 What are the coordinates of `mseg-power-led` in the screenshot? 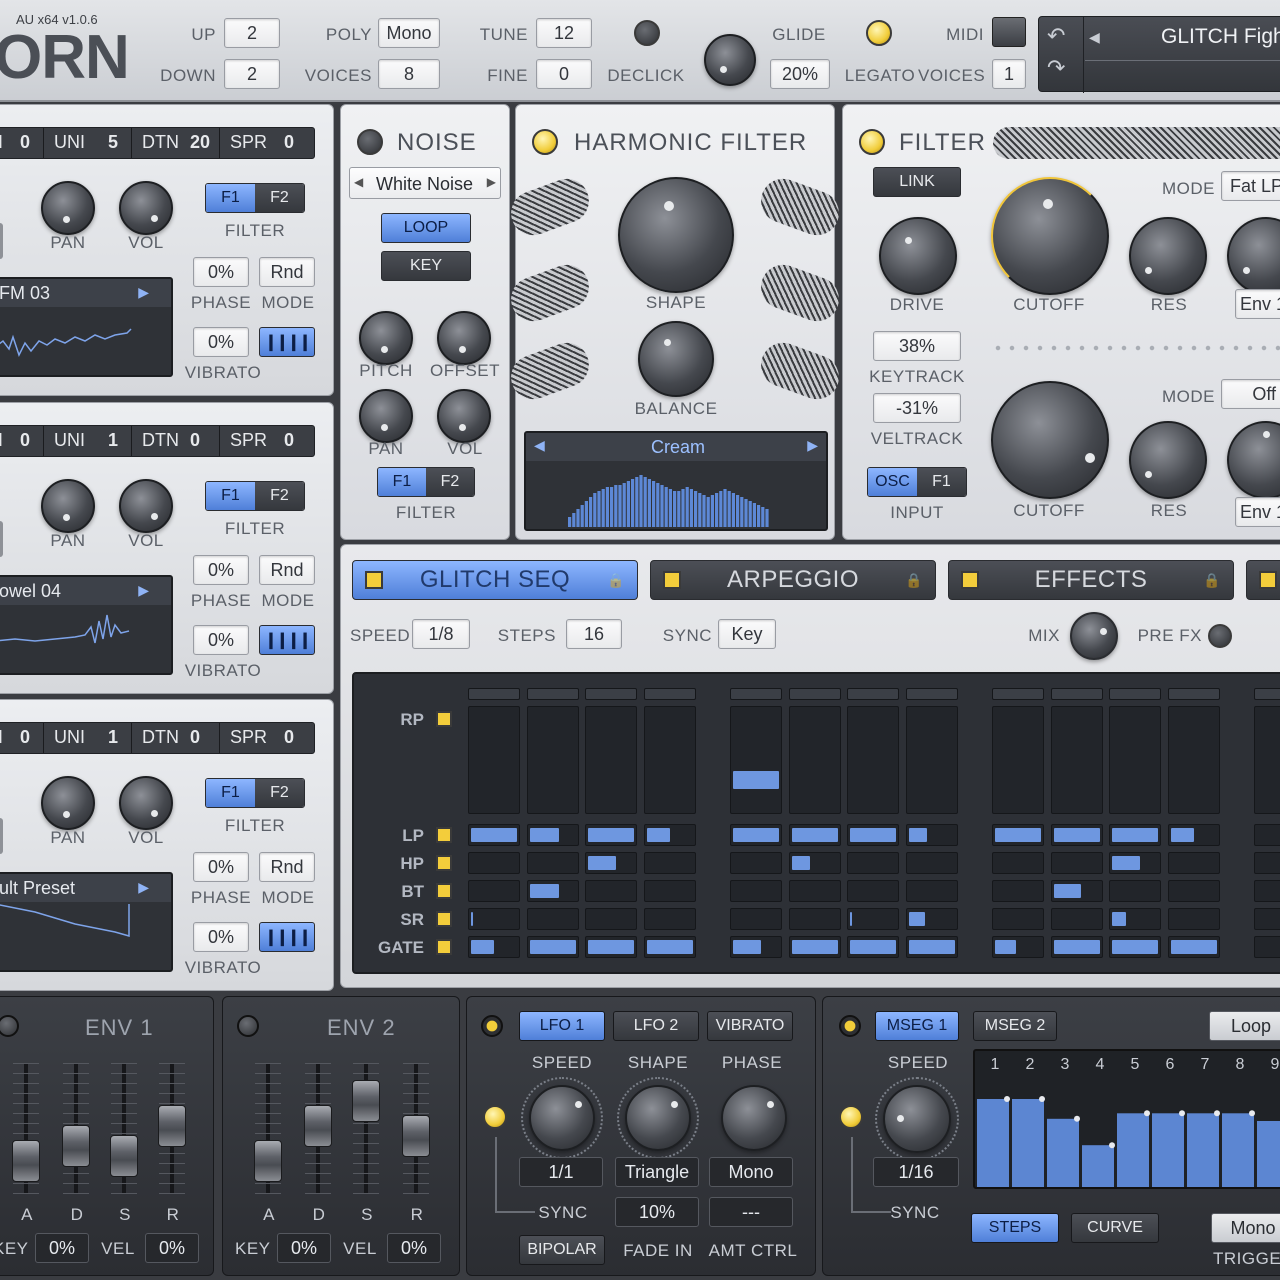 It's located at (850, 1026).